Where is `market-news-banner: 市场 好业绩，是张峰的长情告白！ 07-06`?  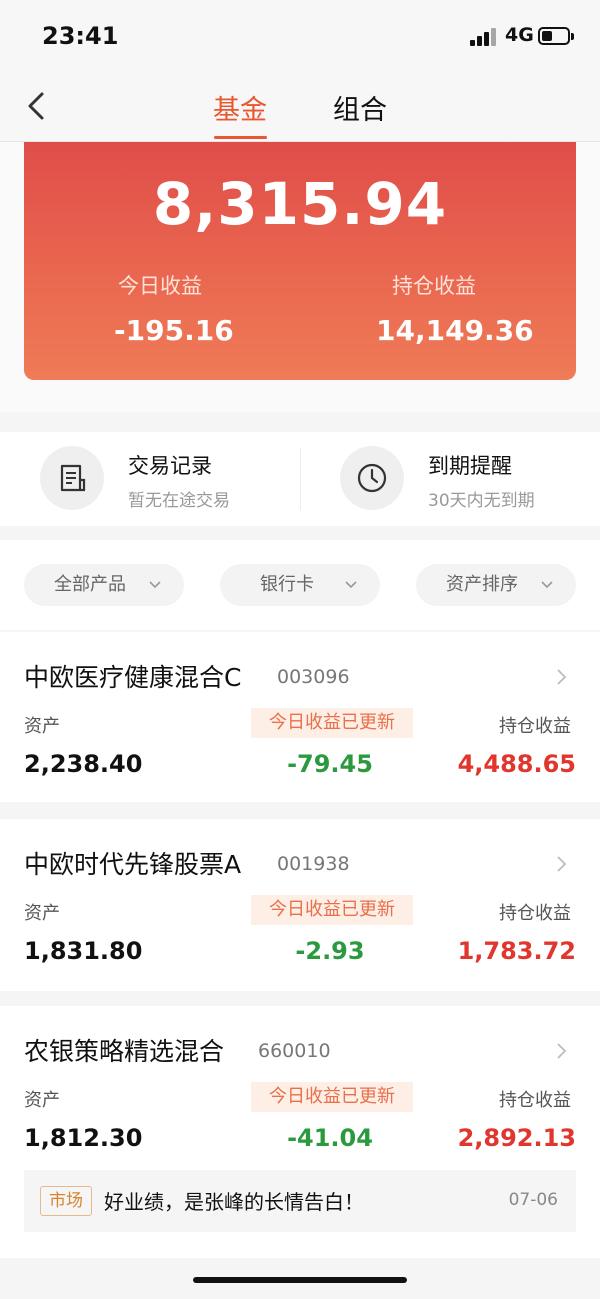
market-news-banner: 市场 好业绩，是张峰的长情告白！ 07-06 is located at coordinates (300, 1201).